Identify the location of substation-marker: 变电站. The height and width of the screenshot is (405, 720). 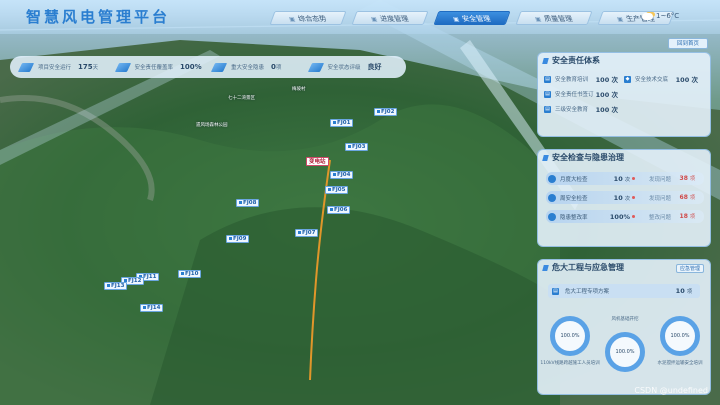
(317, 161).